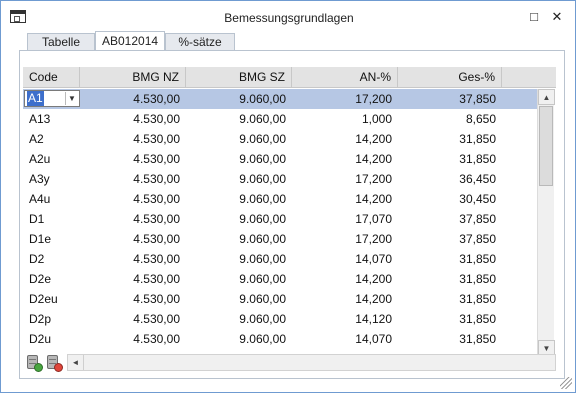  I want to click on scroll-thumb, so click(546, 146).